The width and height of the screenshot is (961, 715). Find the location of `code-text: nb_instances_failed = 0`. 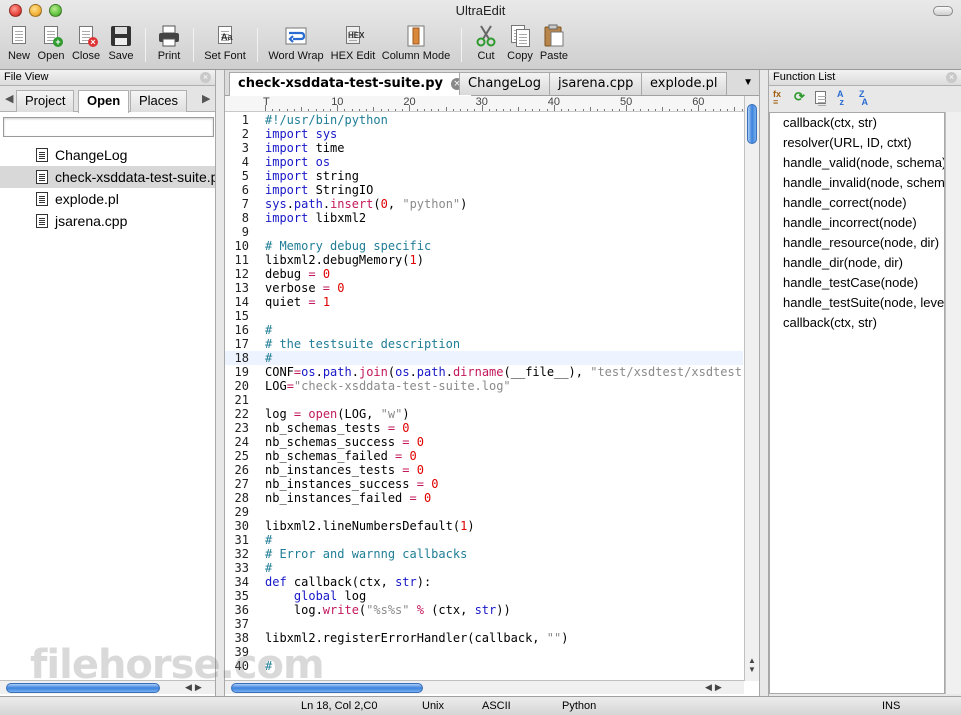

code-text: nb_instances_failed = 0 is located at coordinates (348, 498).